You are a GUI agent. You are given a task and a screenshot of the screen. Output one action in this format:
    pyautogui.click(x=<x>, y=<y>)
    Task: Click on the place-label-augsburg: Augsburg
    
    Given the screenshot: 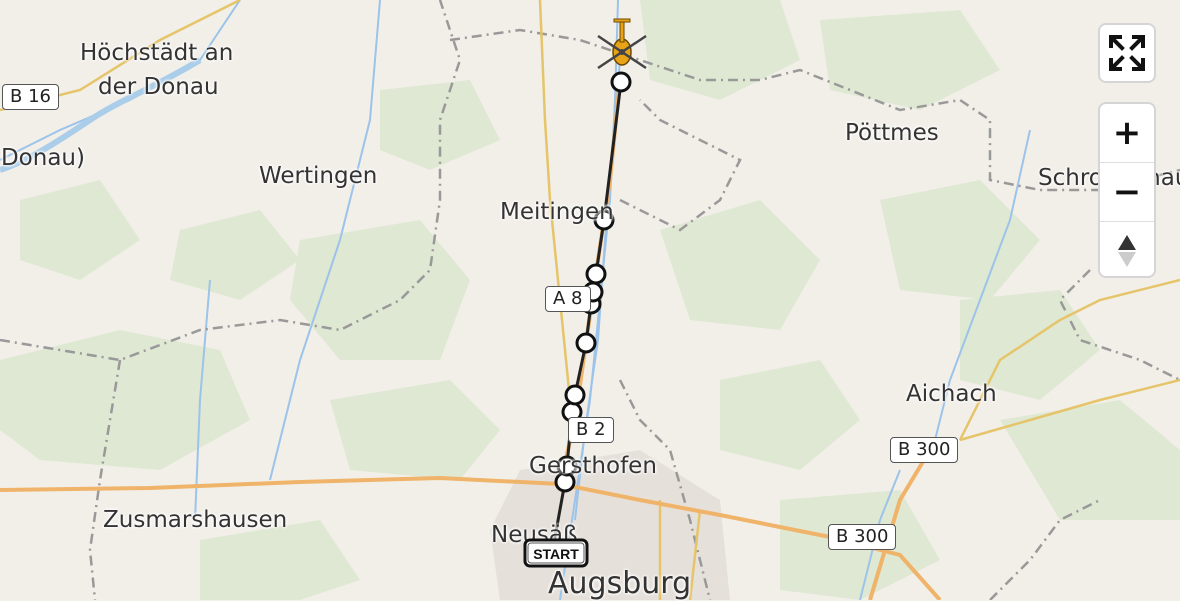 What is the action you would take?
    pyautogui.click(x=620, y=583)
    